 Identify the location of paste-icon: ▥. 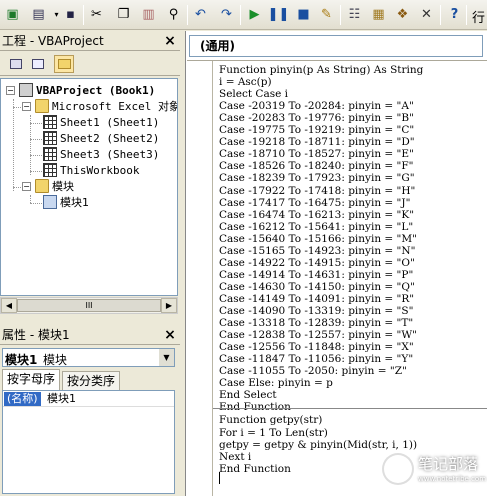
(148, 14).